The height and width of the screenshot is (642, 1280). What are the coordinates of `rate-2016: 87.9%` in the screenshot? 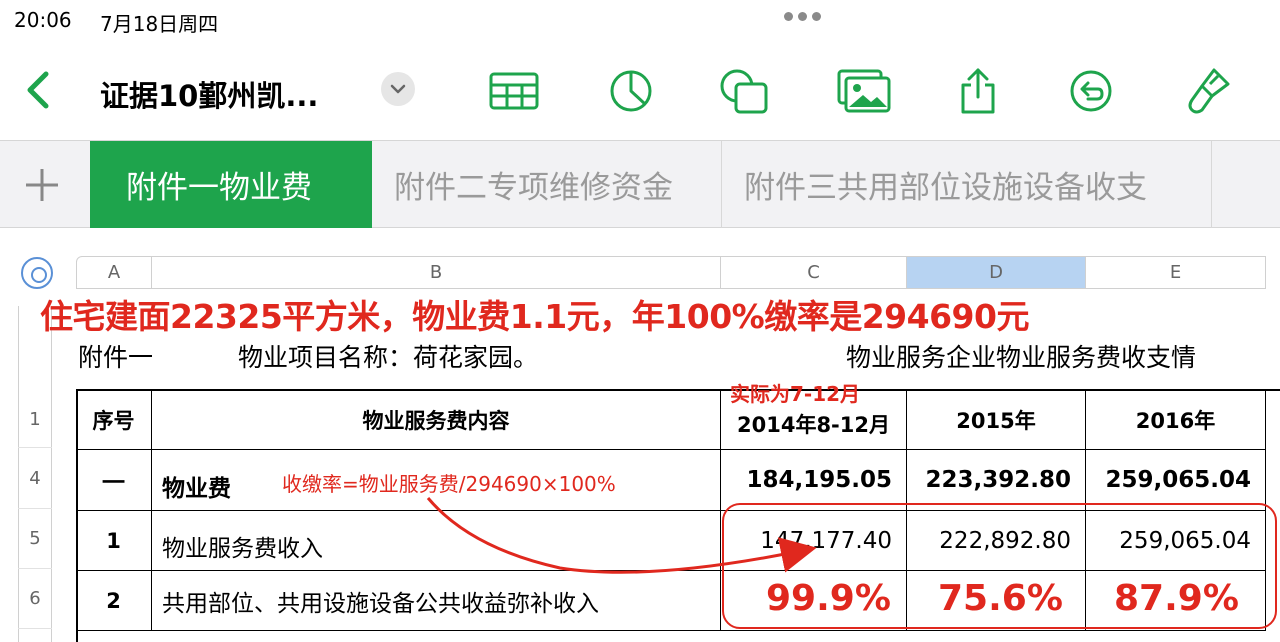 It's located at (1176, 598).